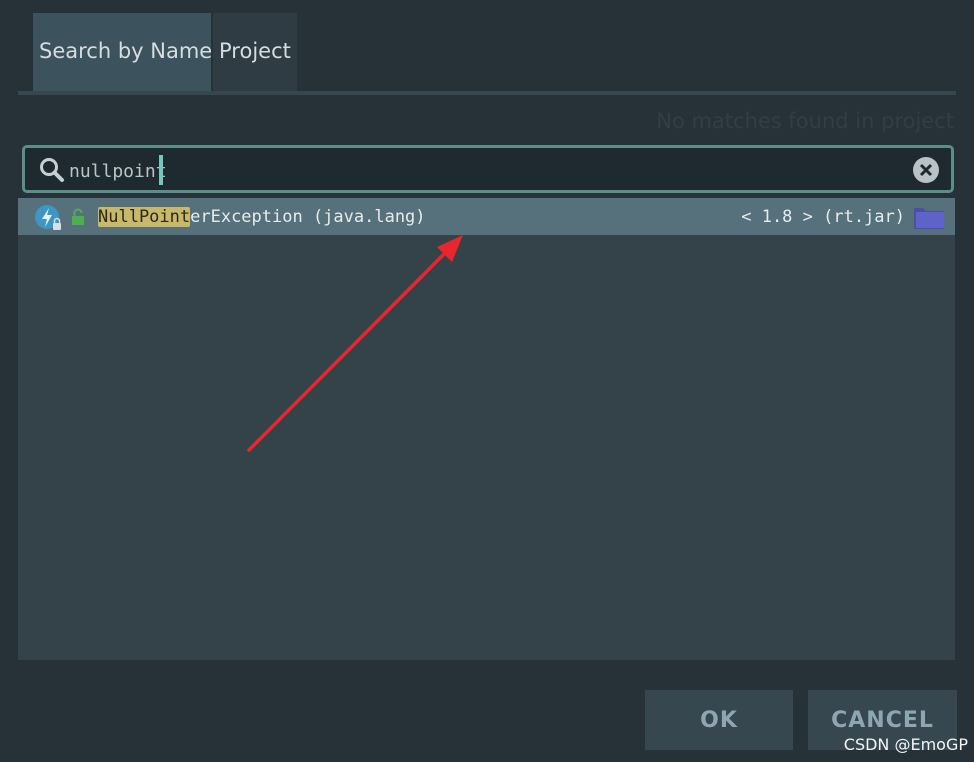 This screenshot has width=974, height=762. Describe the element at coordinates (122, 53) in the screenshot. I see `tab-search-by-name: Search by Name` at that location.